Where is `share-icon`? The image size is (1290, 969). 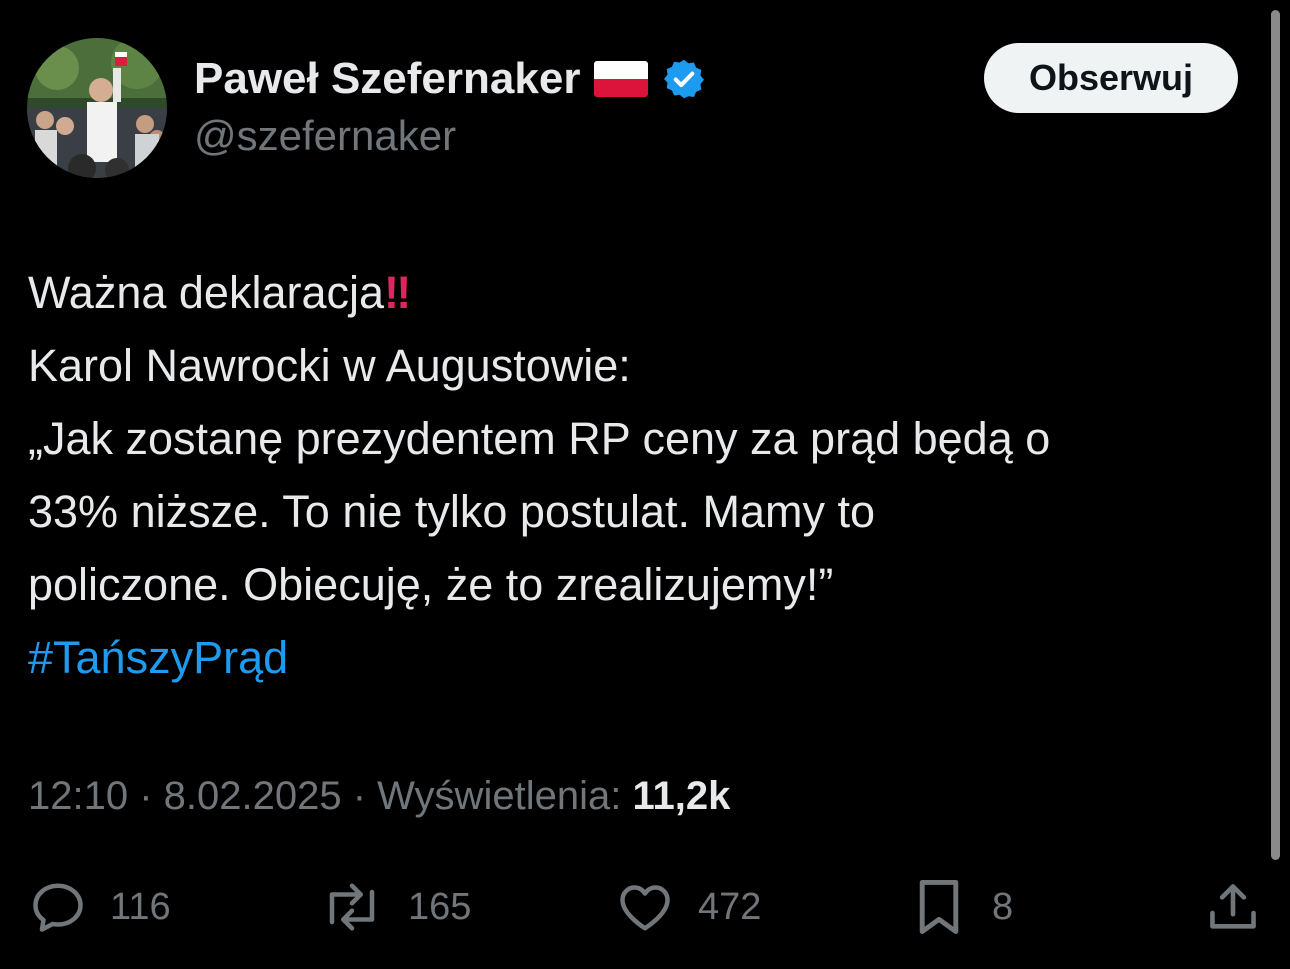
share-icon is located at coordinates (1233, 906).